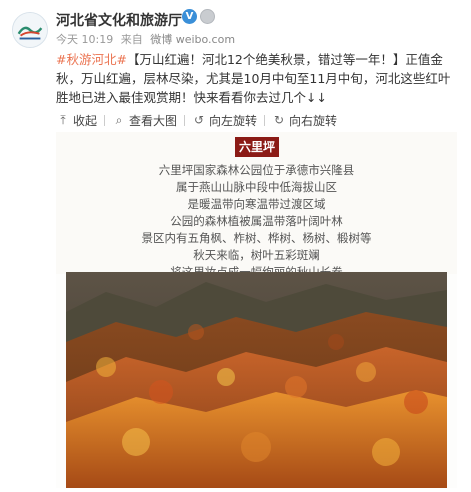  I want to click on source-prefix: 来自, so click(131, 39).